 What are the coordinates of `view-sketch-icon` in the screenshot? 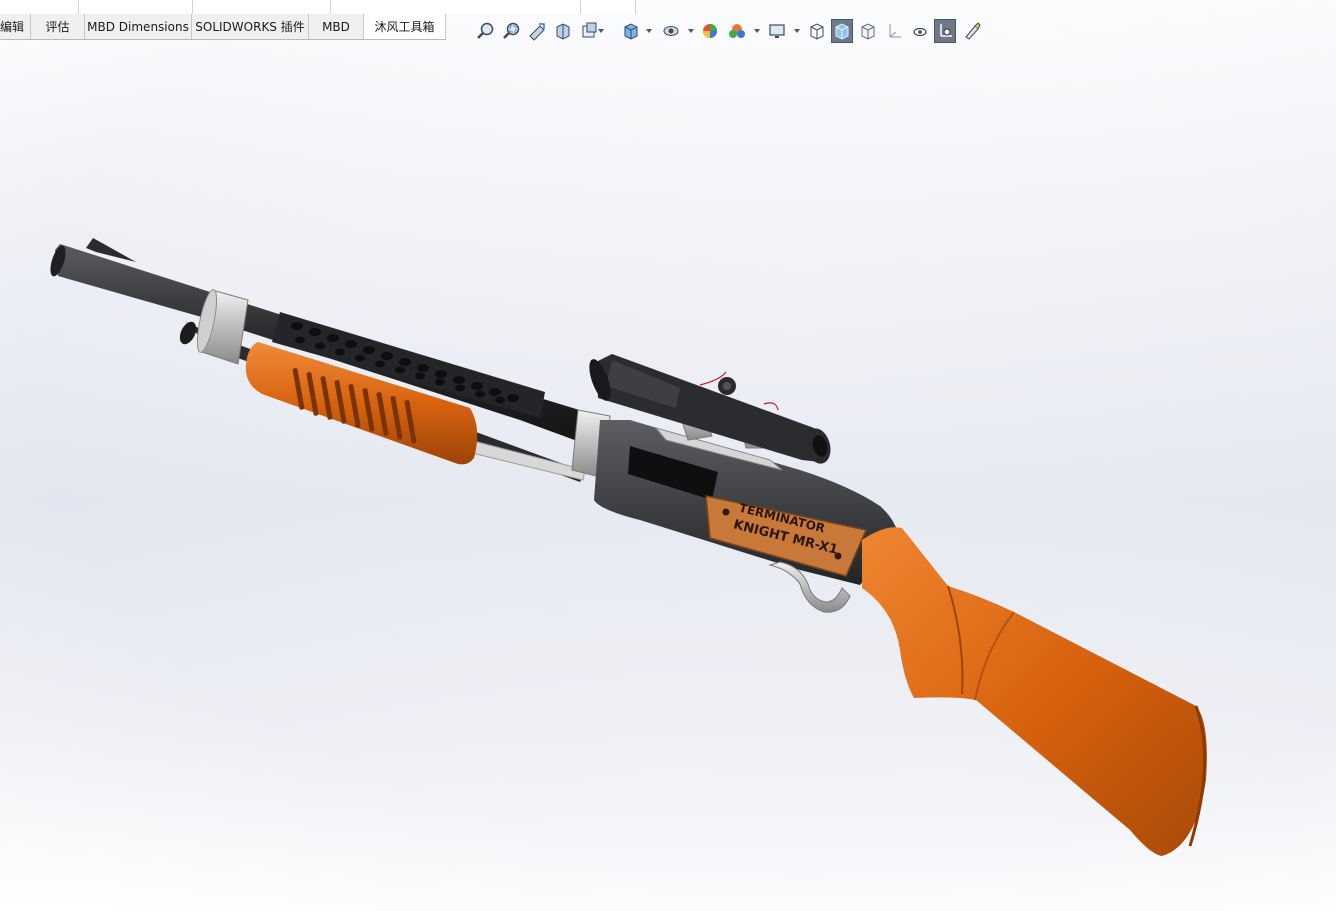 It's located at (945, 31).